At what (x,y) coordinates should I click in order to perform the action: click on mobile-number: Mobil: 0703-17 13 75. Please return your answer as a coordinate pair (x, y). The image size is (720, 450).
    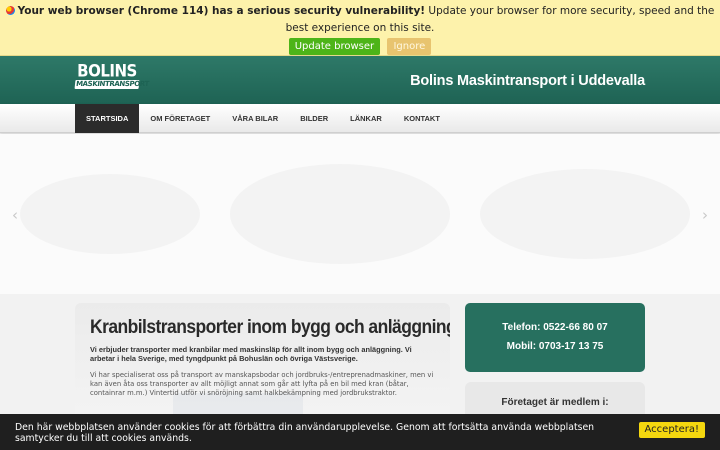
    Looking at the image, I should click on (555, 346).